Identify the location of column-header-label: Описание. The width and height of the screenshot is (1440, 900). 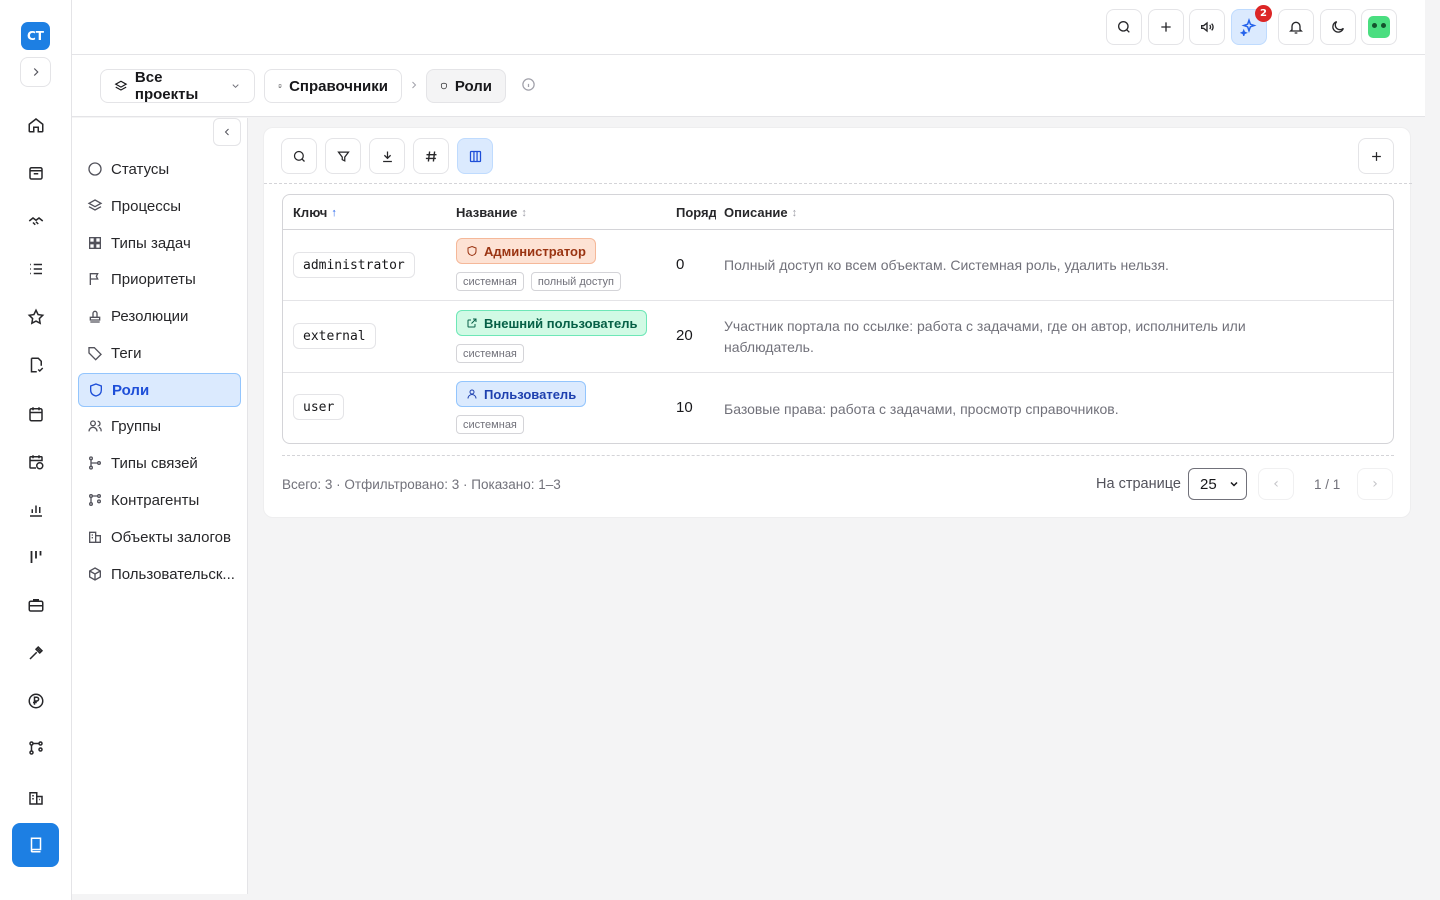
(756, 212).